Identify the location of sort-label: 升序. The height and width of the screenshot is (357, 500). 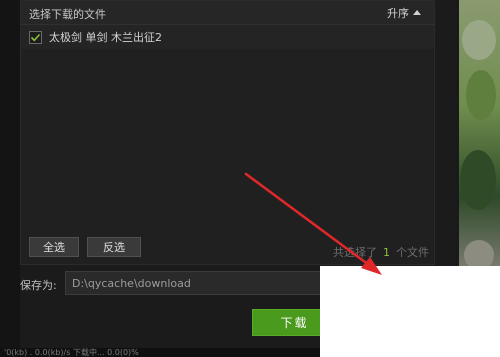
(398, 13).